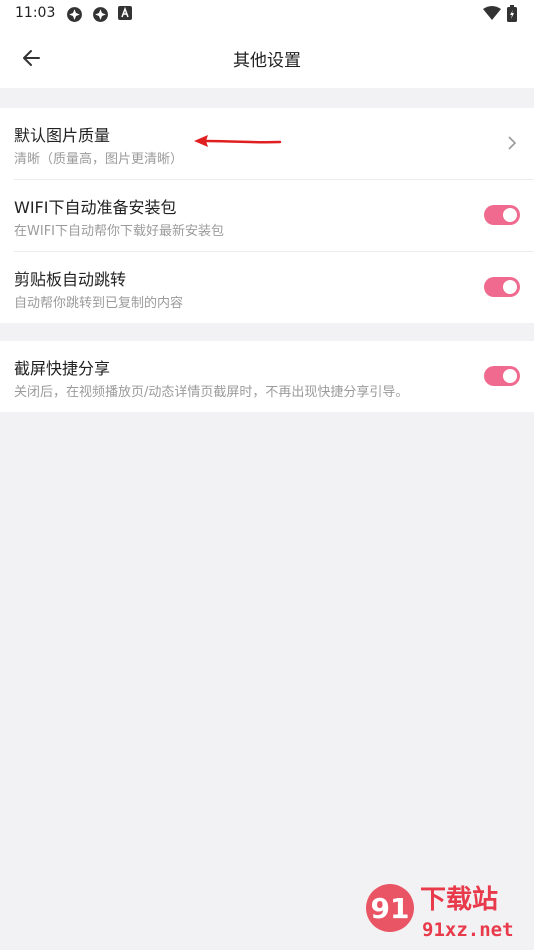 The image size is (534, 950). Describe the element at coordinates (70, 279) in the screenshot. I see `setting-title: 剪贴板自动跳转` at that location.